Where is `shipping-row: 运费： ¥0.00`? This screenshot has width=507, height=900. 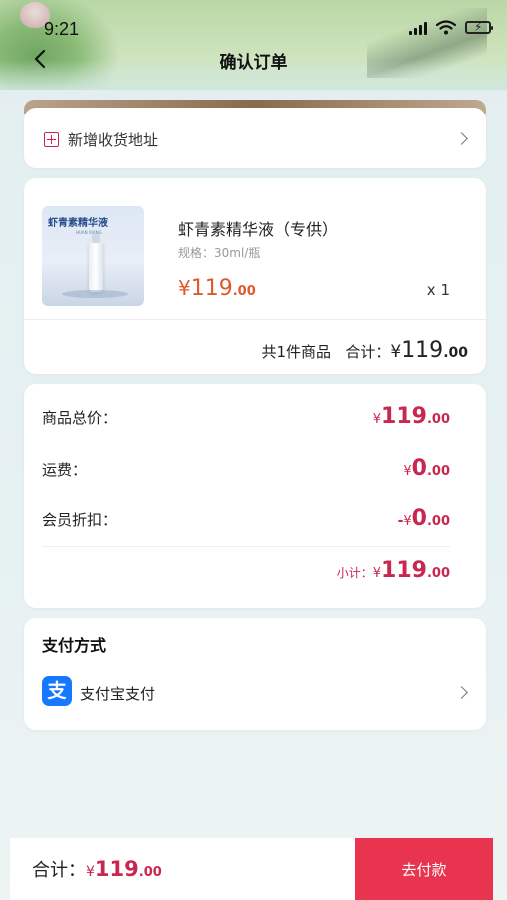 shipping-row: 运费： ¥0.00 is located at coordinates (246, 468).